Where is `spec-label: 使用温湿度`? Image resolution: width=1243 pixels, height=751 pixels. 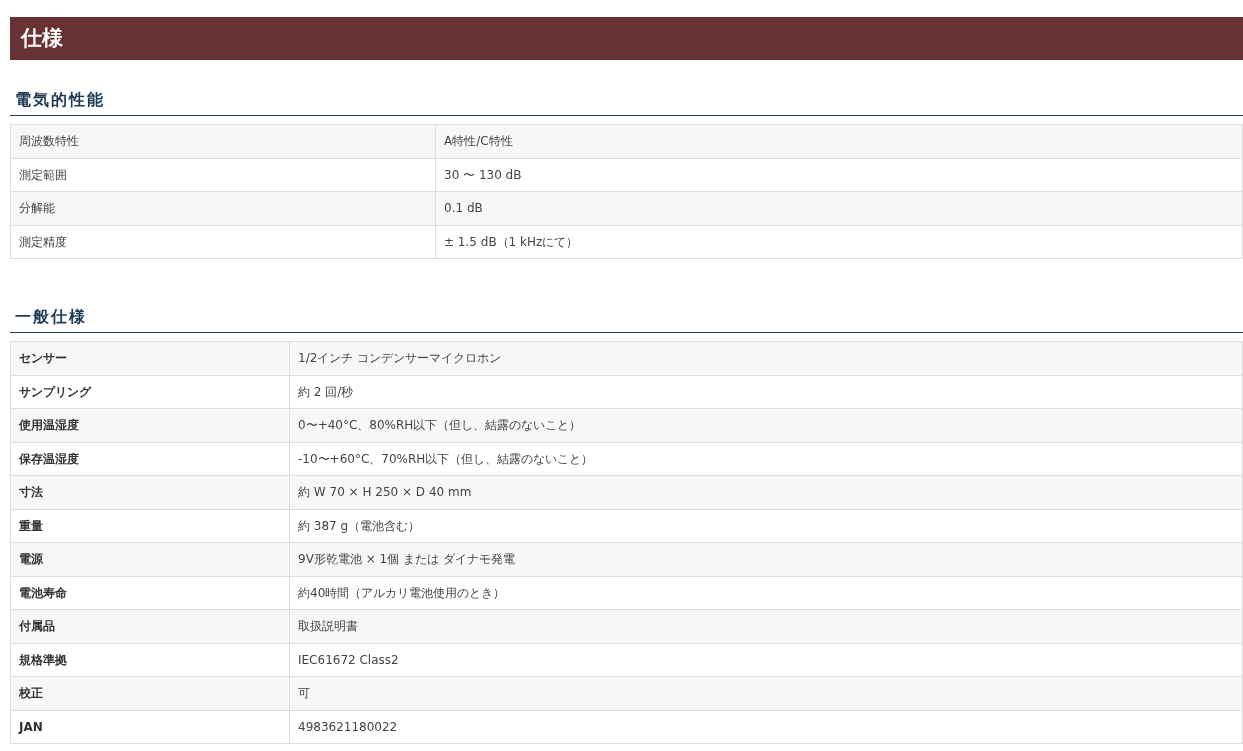 spec-label: 使用温湿度 is located at coordinates (150, 425).